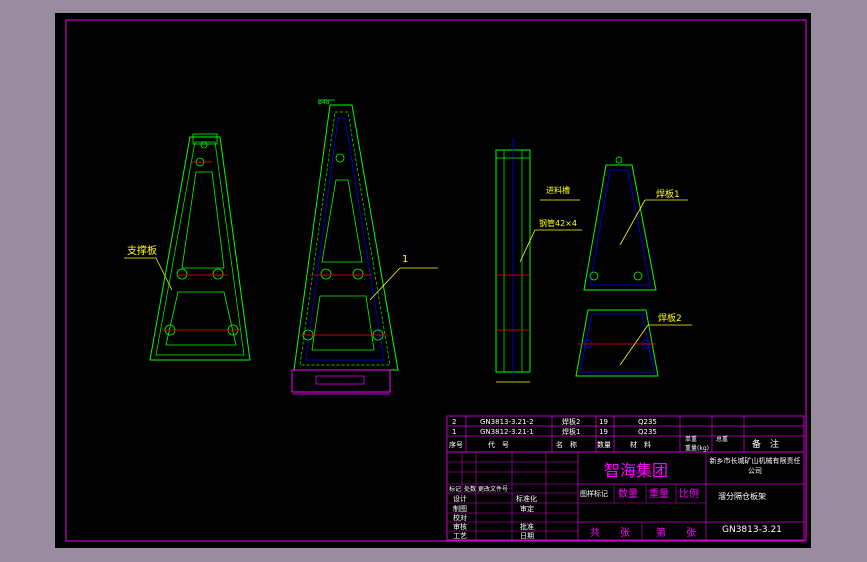 This screenshot has width=867, height=562. Describe the element at coordinates (527, 536) in the screenshot. I see `tb-date: 日期` at that location.